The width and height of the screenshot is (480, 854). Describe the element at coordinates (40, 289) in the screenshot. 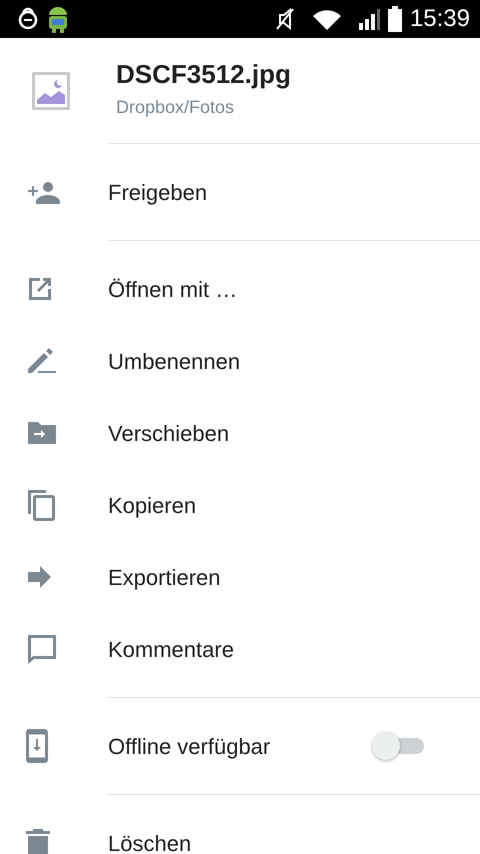

I see `open-external-icon` at that location.